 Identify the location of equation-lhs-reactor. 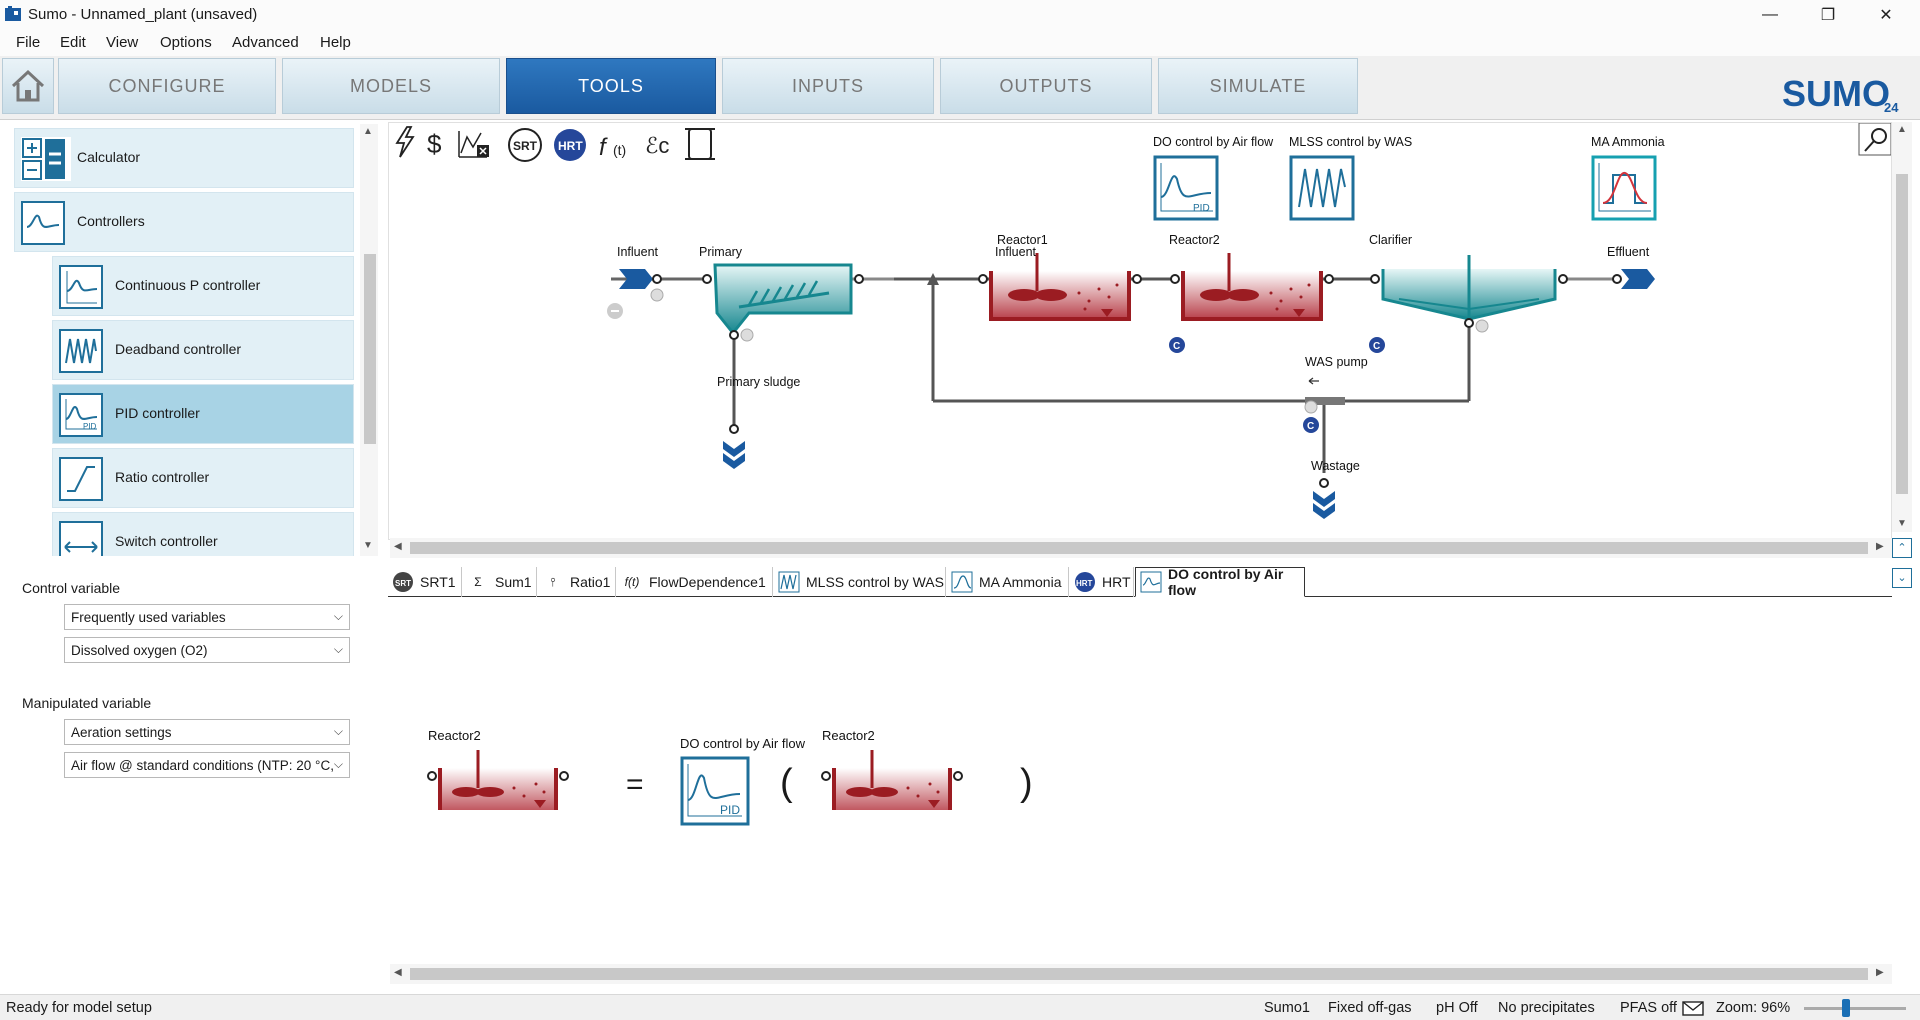
(499, 775).